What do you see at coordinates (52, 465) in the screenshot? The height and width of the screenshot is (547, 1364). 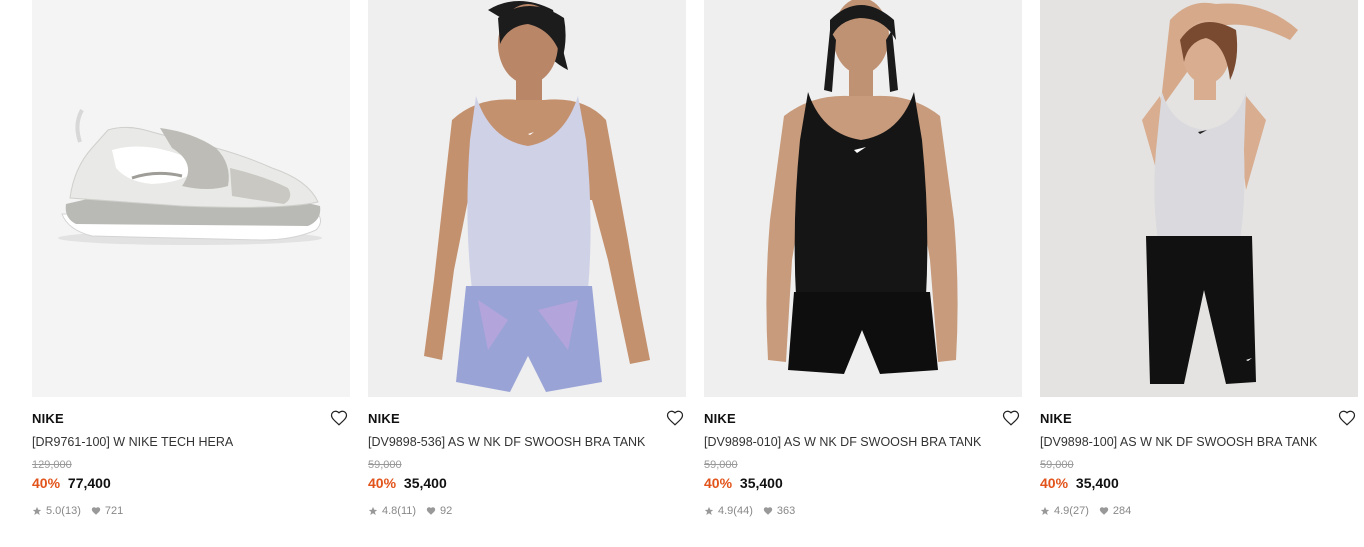 I see `original-price: 129,000` at bounding box center [52, 465].